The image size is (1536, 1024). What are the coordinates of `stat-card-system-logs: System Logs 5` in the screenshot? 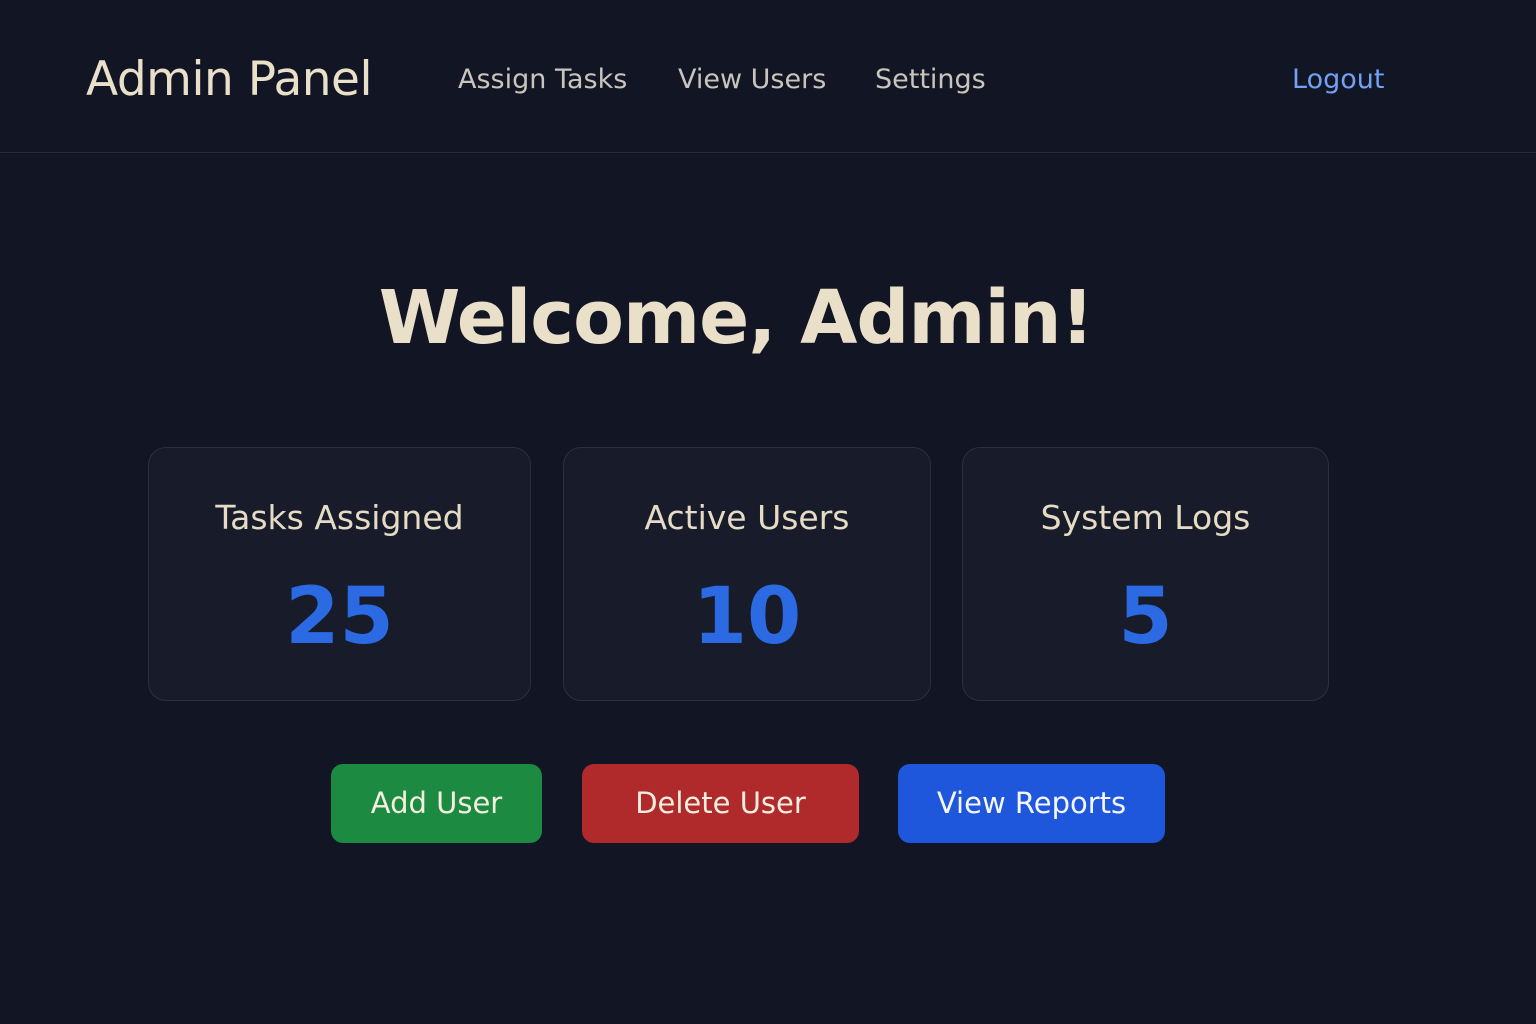 It's located at (1145, 574).